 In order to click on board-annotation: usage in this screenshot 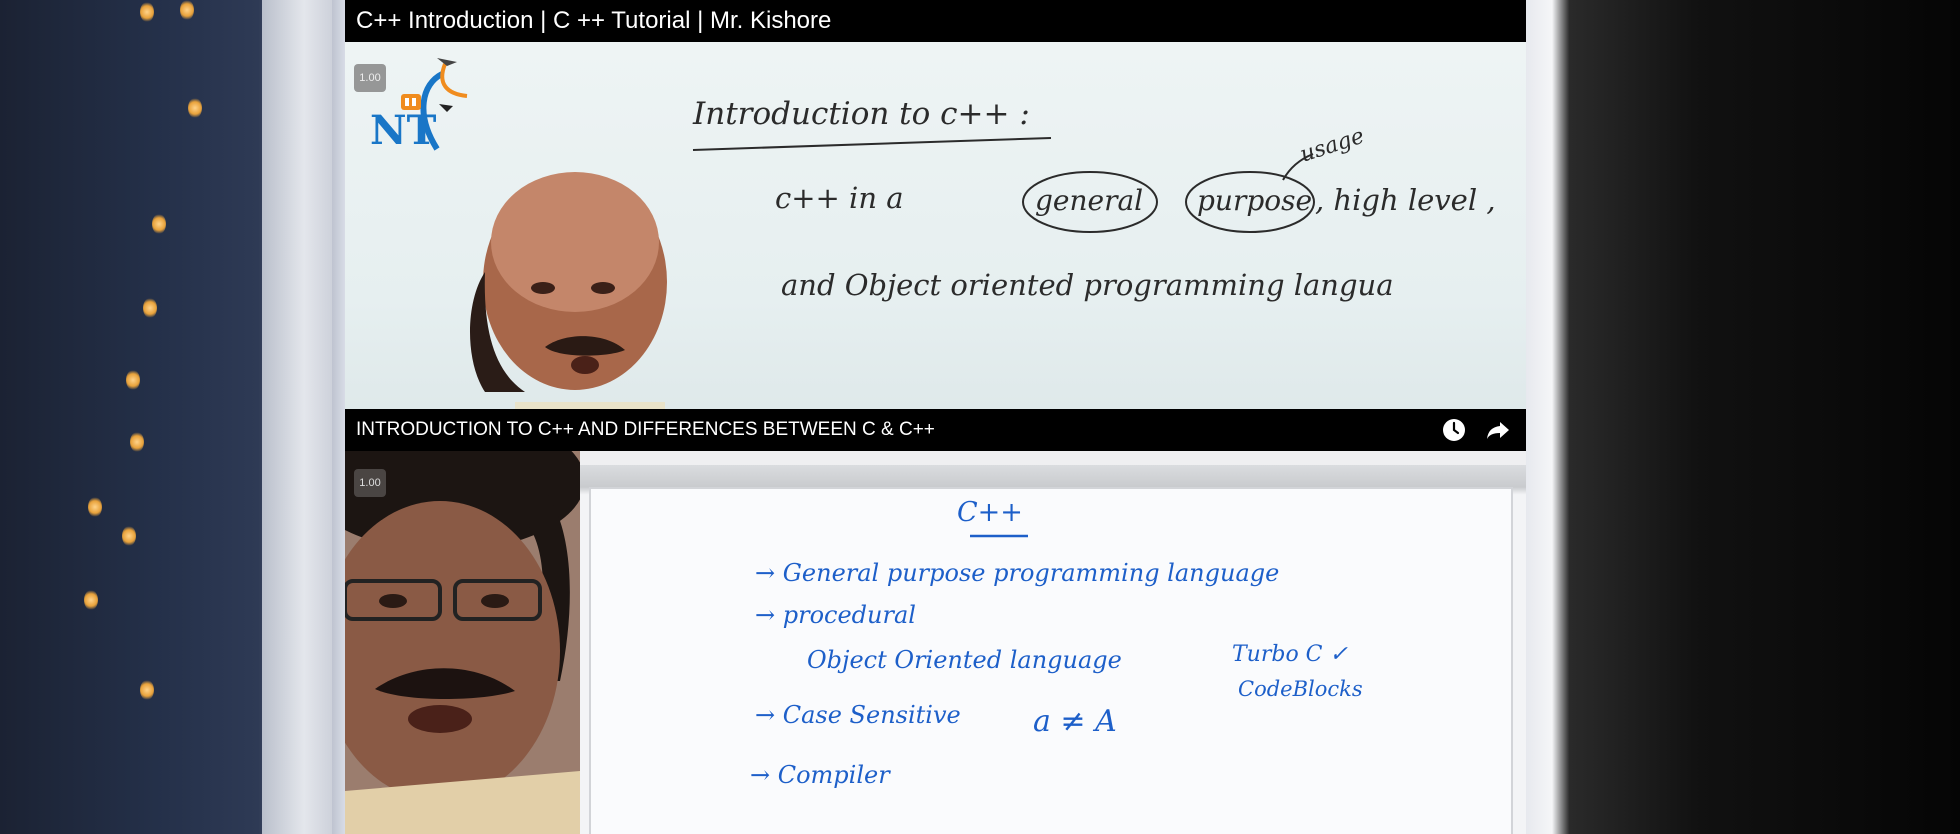, I will do `click(1332, 146)`.